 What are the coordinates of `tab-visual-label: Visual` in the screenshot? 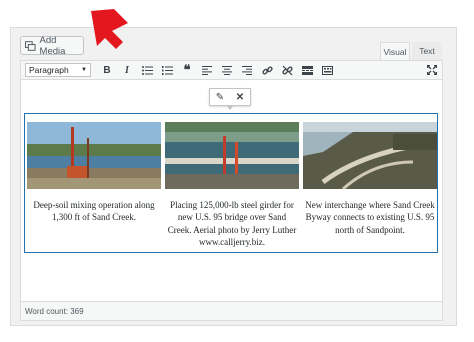 It's located at (395, 51).